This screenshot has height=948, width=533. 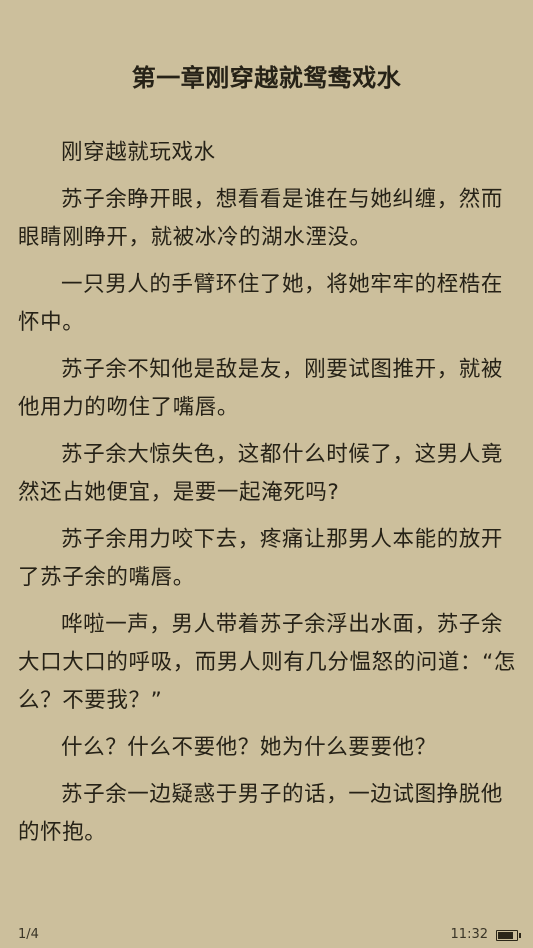 I want to click on clock: 11:32, so click(x=469, y=934).